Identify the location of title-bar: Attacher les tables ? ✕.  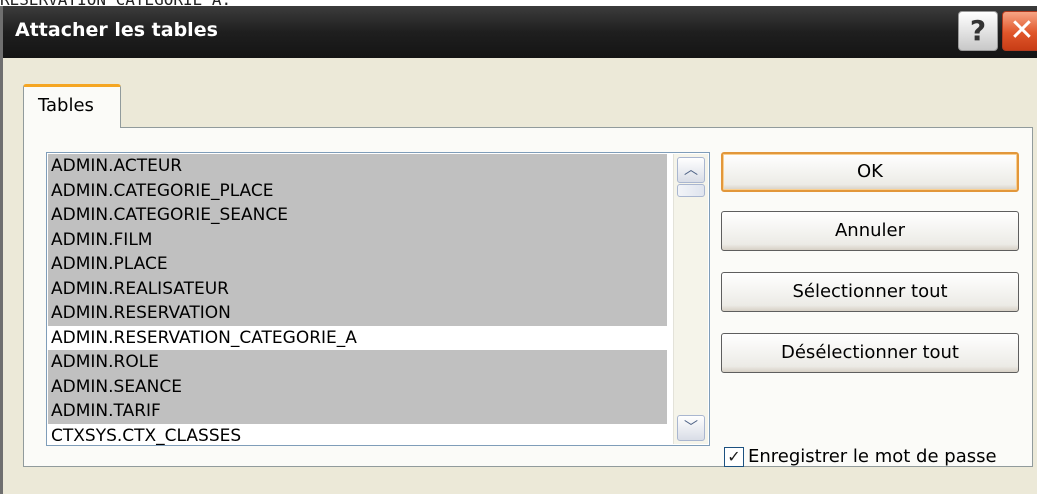
(520, 32).